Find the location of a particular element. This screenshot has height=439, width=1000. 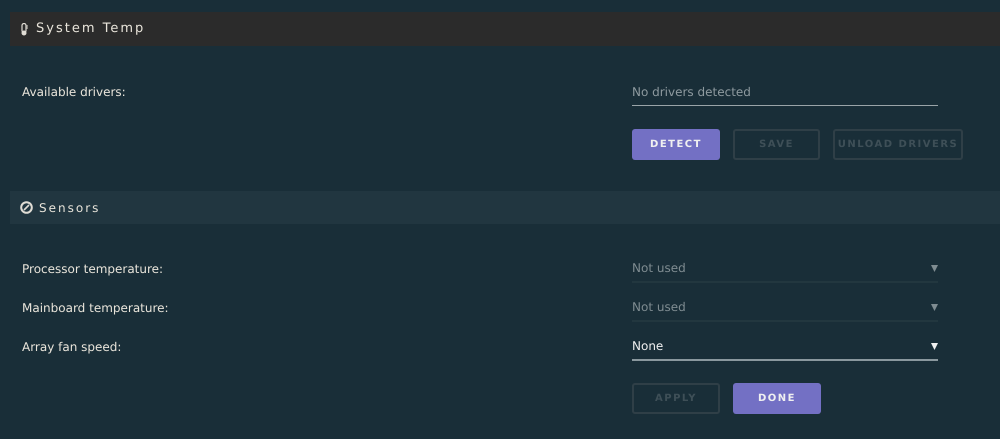

thermometer-icon is located at coordinates (24, 29).